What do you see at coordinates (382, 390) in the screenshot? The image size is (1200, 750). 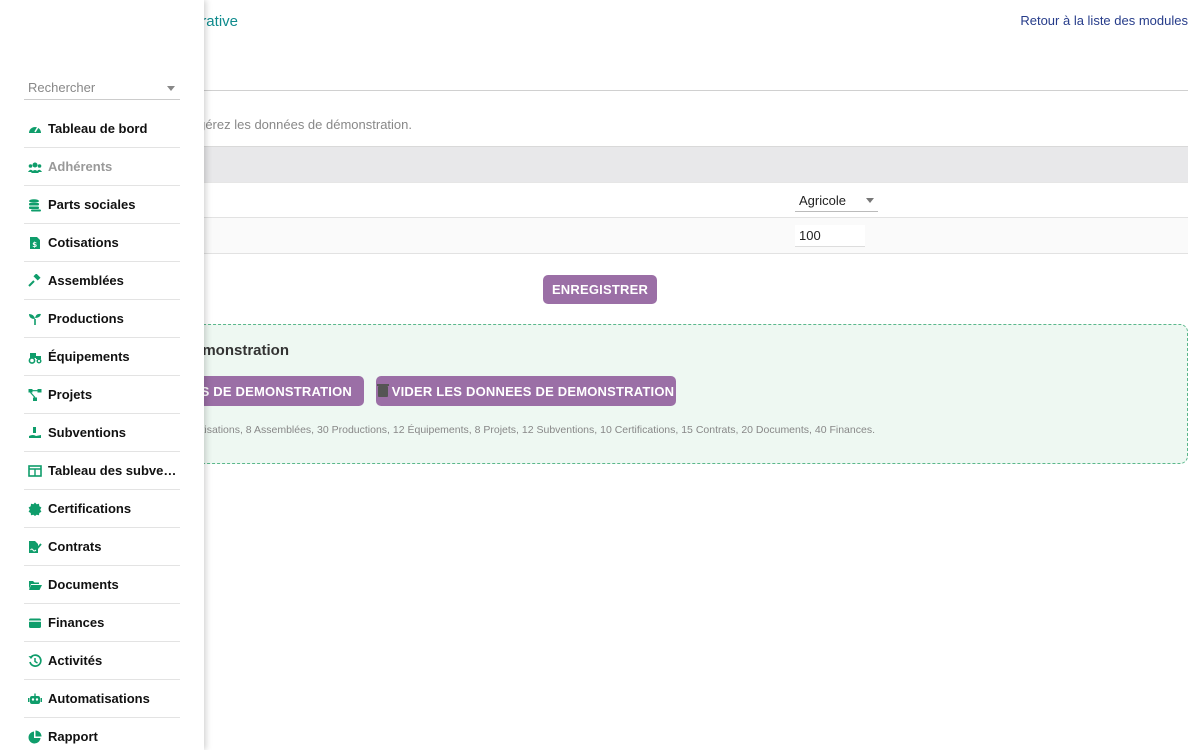 I see `trash-icon` at bounding box center [382, 390].